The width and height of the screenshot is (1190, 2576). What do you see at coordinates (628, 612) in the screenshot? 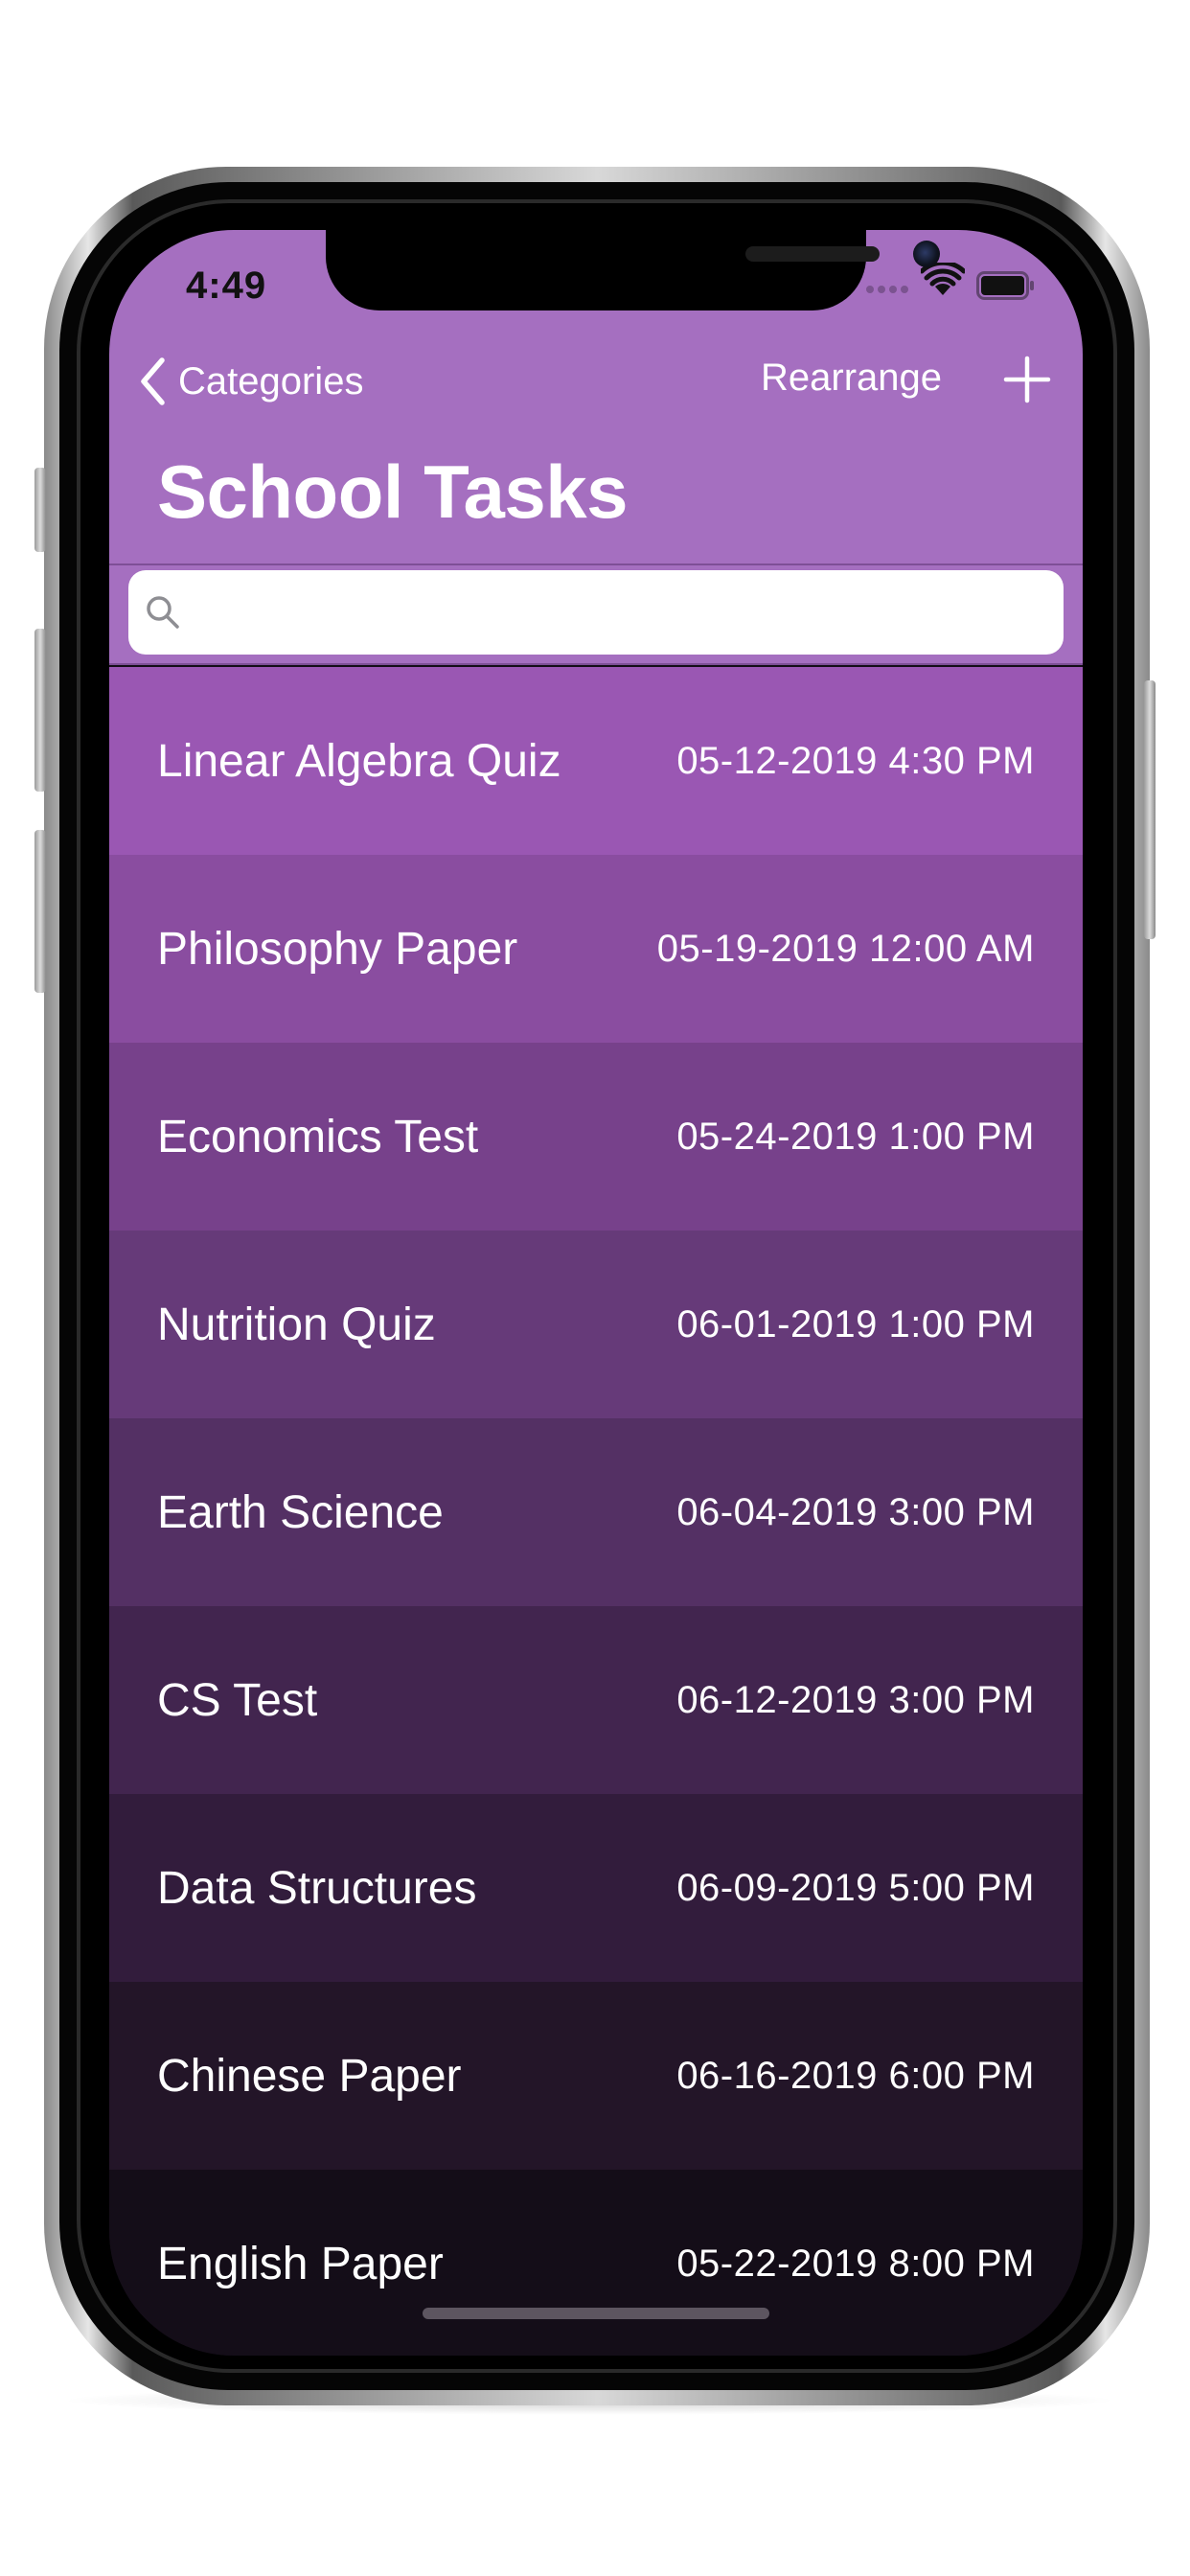
I see `search-input` at bounding box center [628, 612].